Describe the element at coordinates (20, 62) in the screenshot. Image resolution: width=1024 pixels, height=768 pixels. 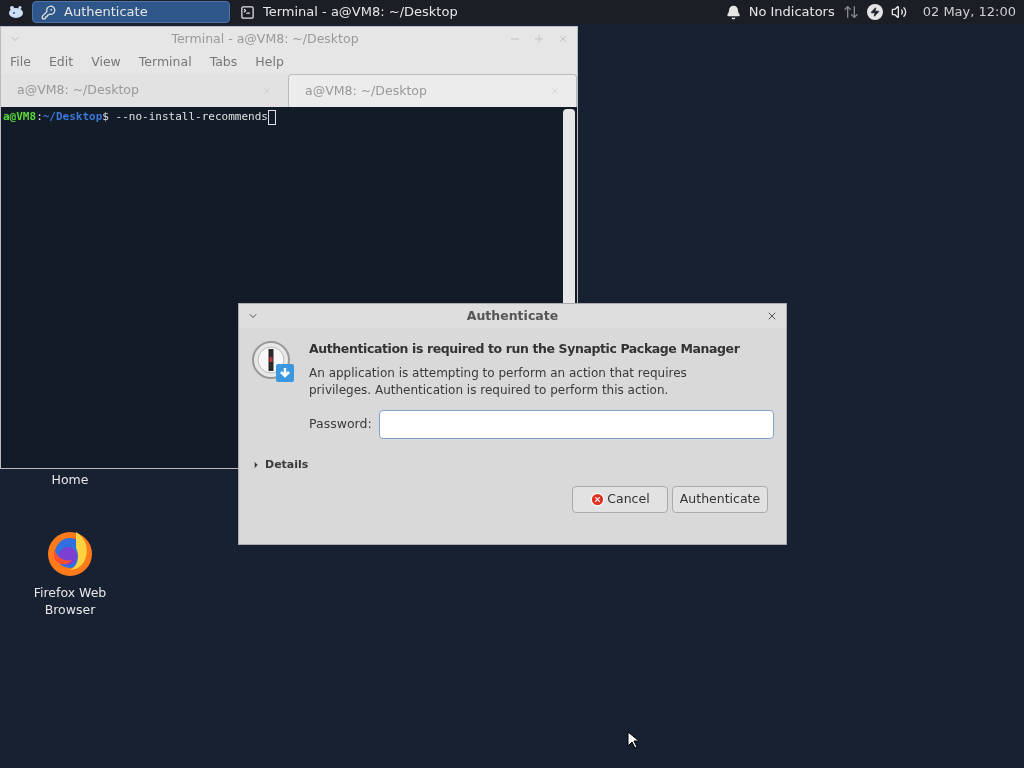
I see `menu-item: File` at that location.